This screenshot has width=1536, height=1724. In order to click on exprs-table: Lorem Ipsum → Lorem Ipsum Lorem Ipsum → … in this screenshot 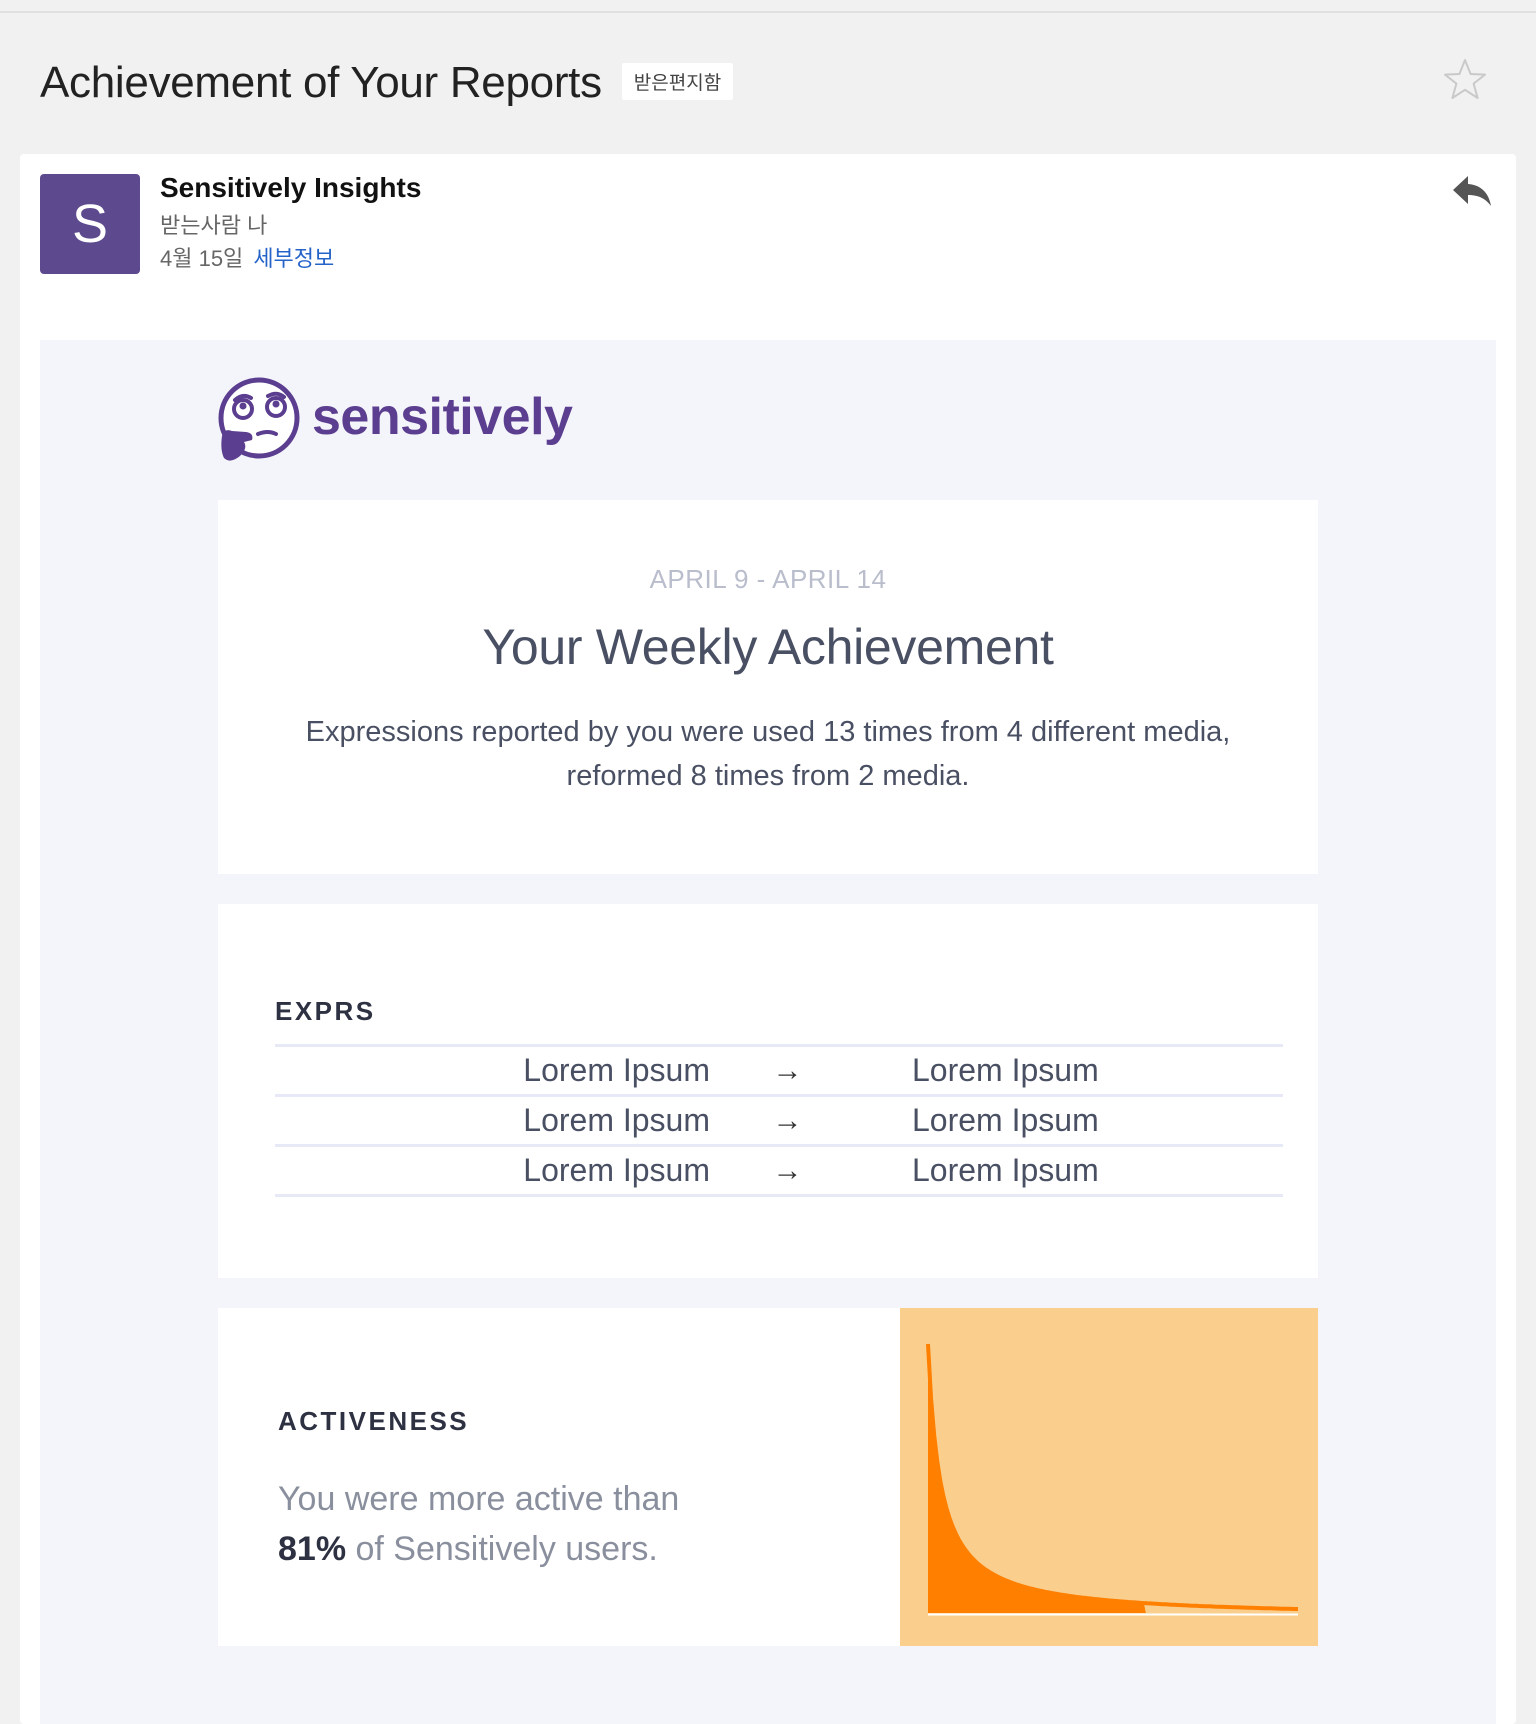, I will do `click(779, 1120)`.